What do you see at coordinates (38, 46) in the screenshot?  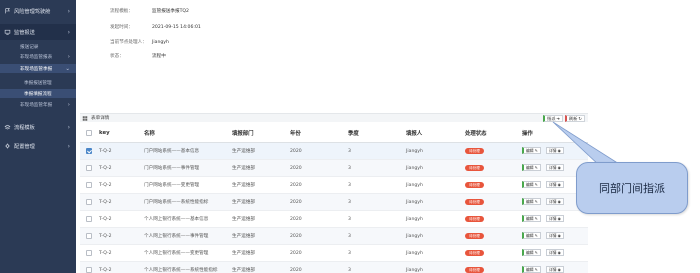 I see `sidebar-subitem-report-records: 报送记录` at bounding box center [38, 46].